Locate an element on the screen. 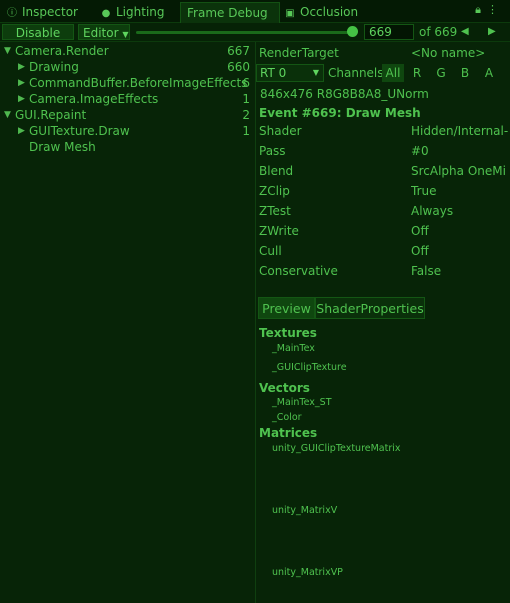  next-event-icon: ▶ is located at coordinates (492, 32).